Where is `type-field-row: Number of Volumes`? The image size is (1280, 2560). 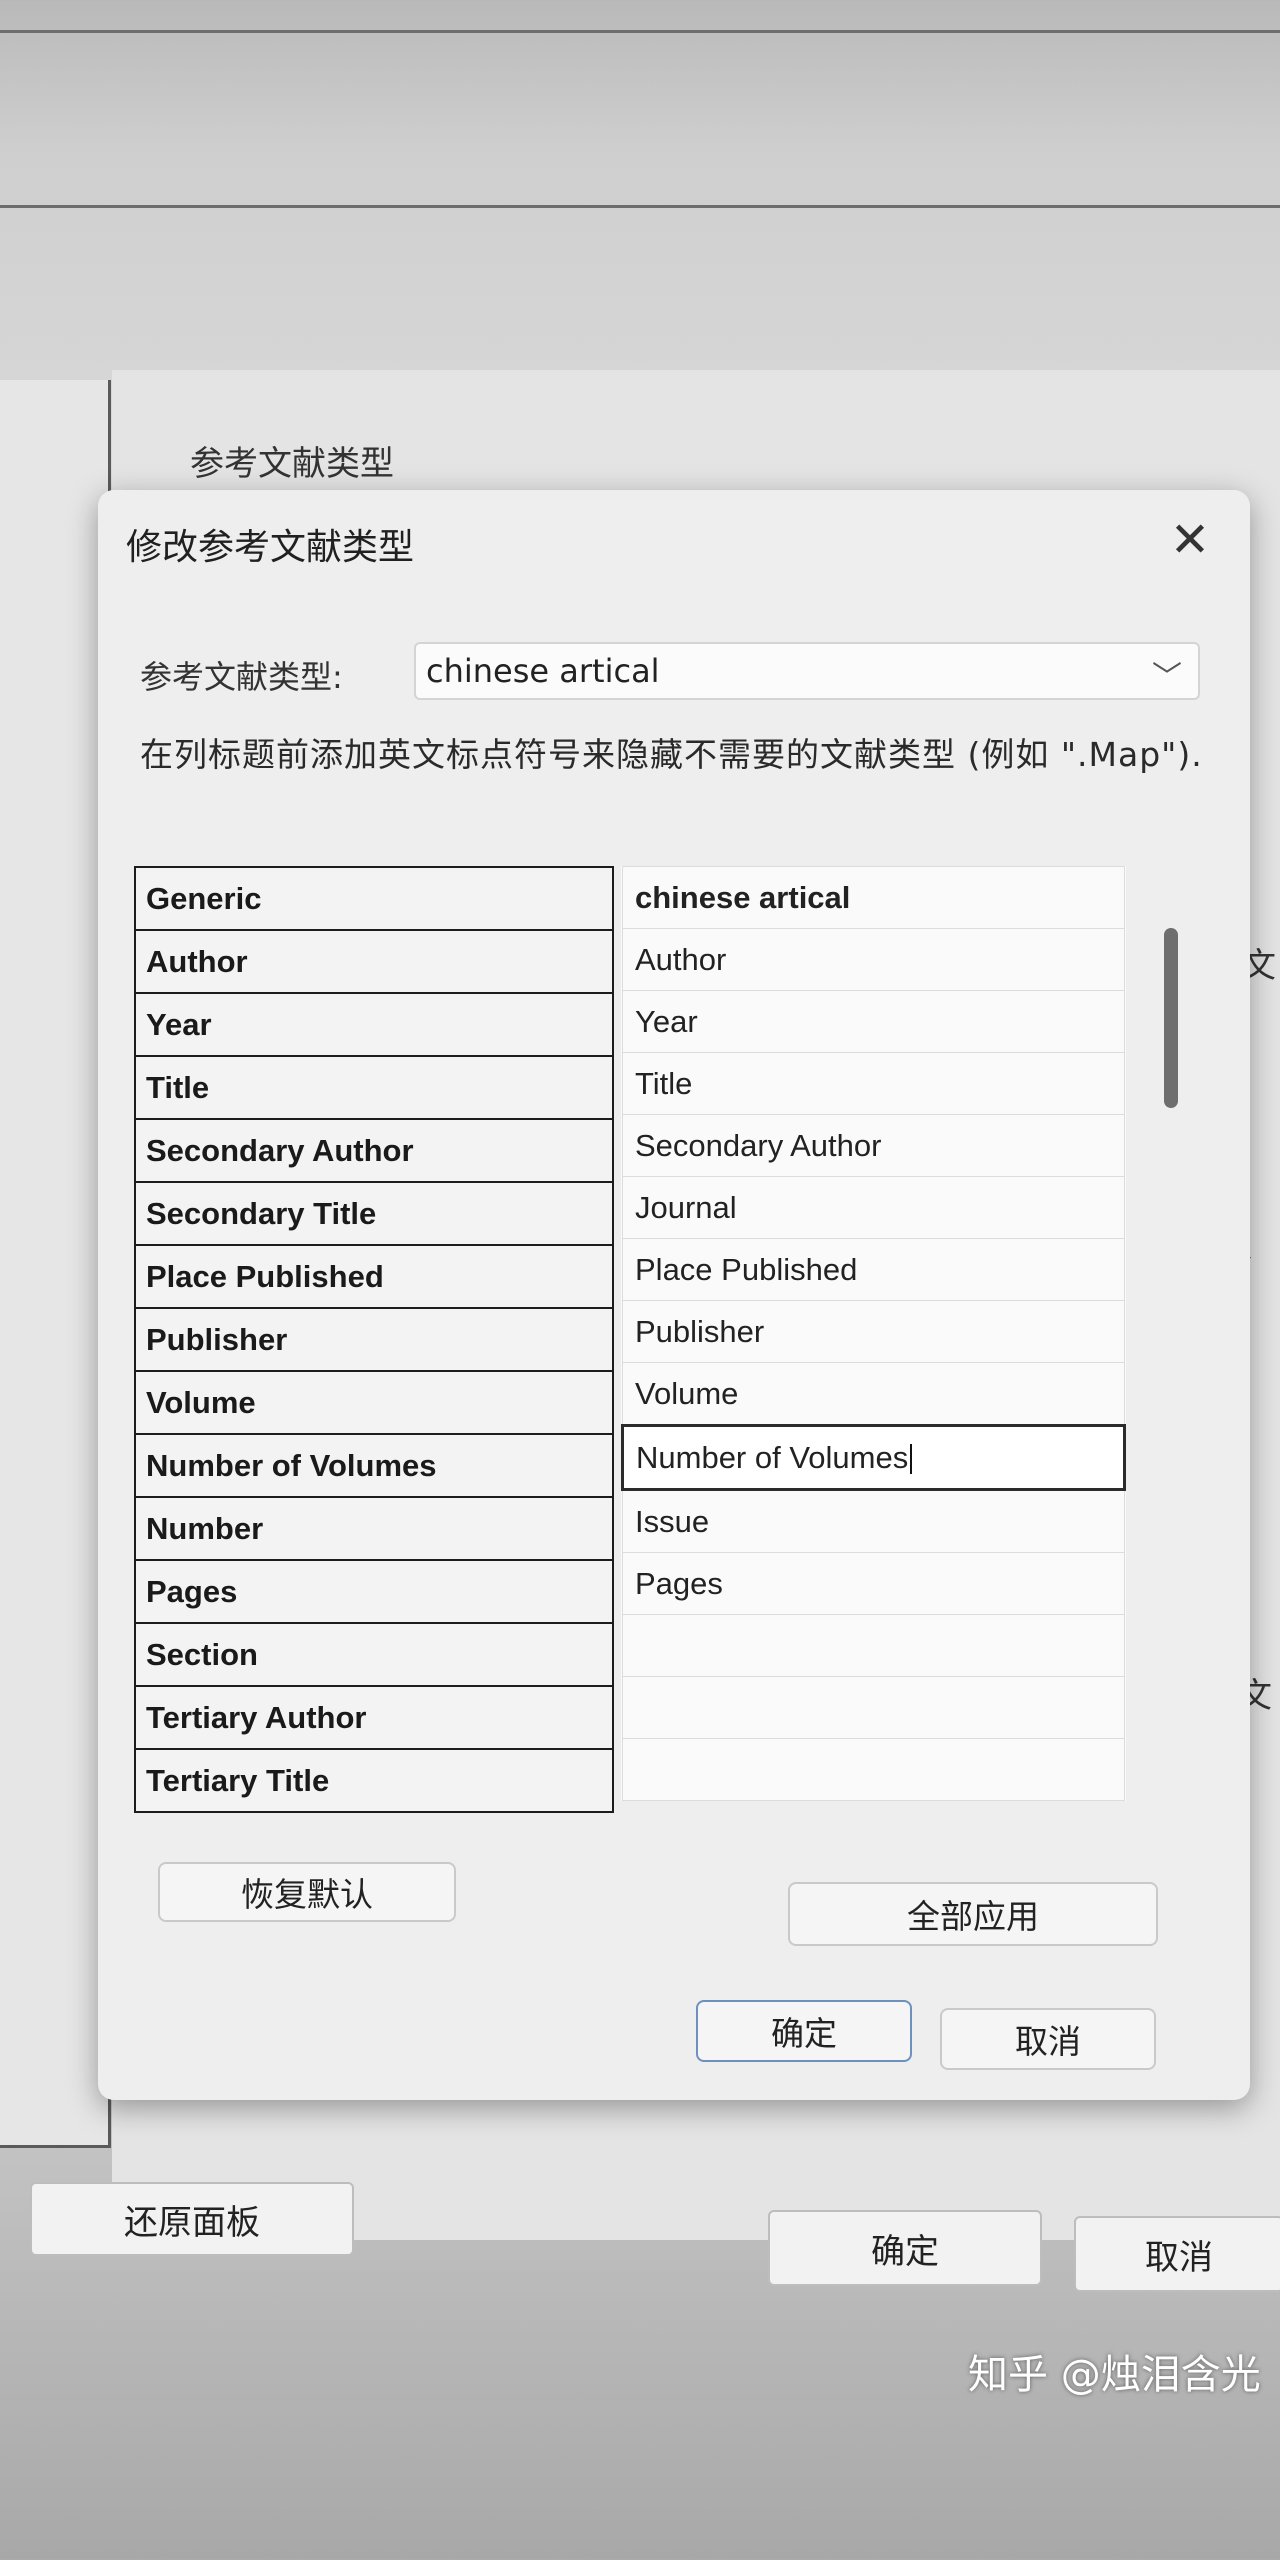 type-field-row: Number of Volumes is located at coordinates (873, 1457).